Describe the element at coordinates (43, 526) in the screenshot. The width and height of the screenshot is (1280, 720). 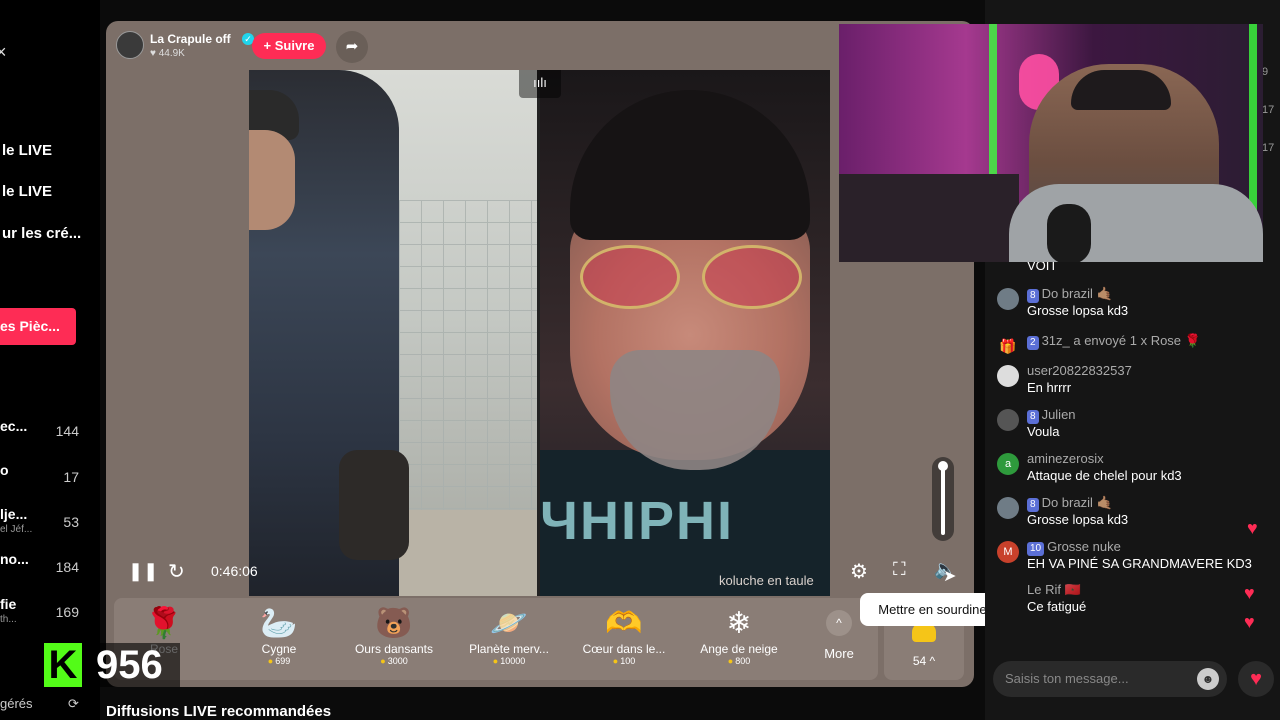
I see `sidebar-live-row: lje... el Jéf... 53` at that location.